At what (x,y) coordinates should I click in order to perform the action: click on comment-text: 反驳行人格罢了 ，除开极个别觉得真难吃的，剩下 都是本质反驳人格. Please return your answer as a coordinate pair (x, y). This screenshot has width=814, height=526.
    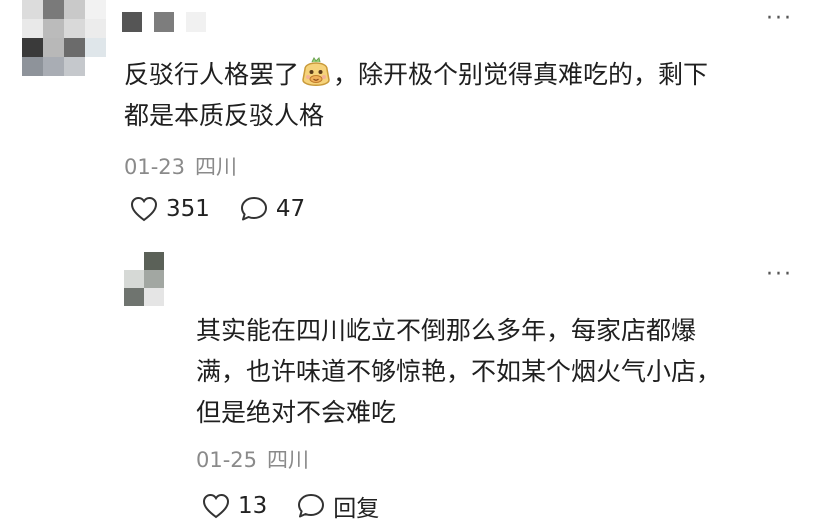
    Looking at the image, I should click on (454, 95).